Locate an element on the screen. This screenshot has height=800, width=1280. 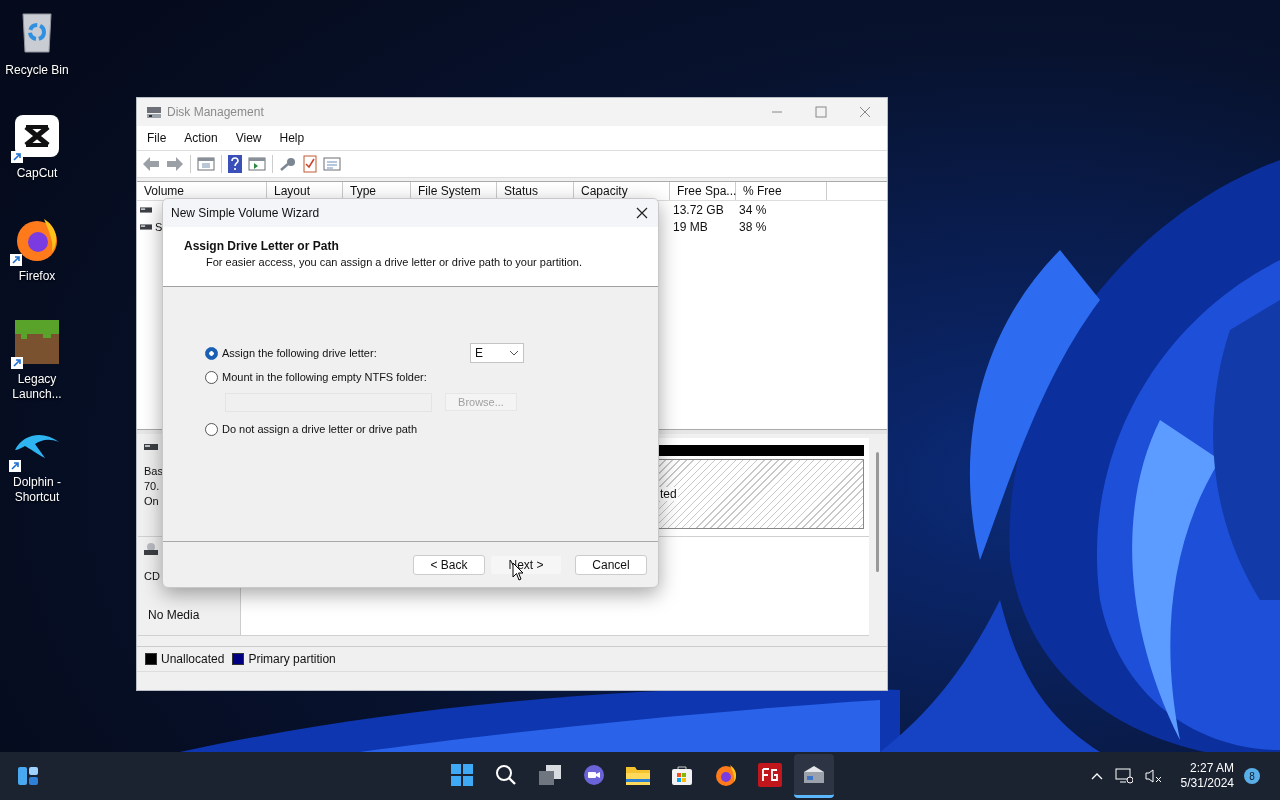
table-cell: 19 MB is located at coordinates (690, 226).